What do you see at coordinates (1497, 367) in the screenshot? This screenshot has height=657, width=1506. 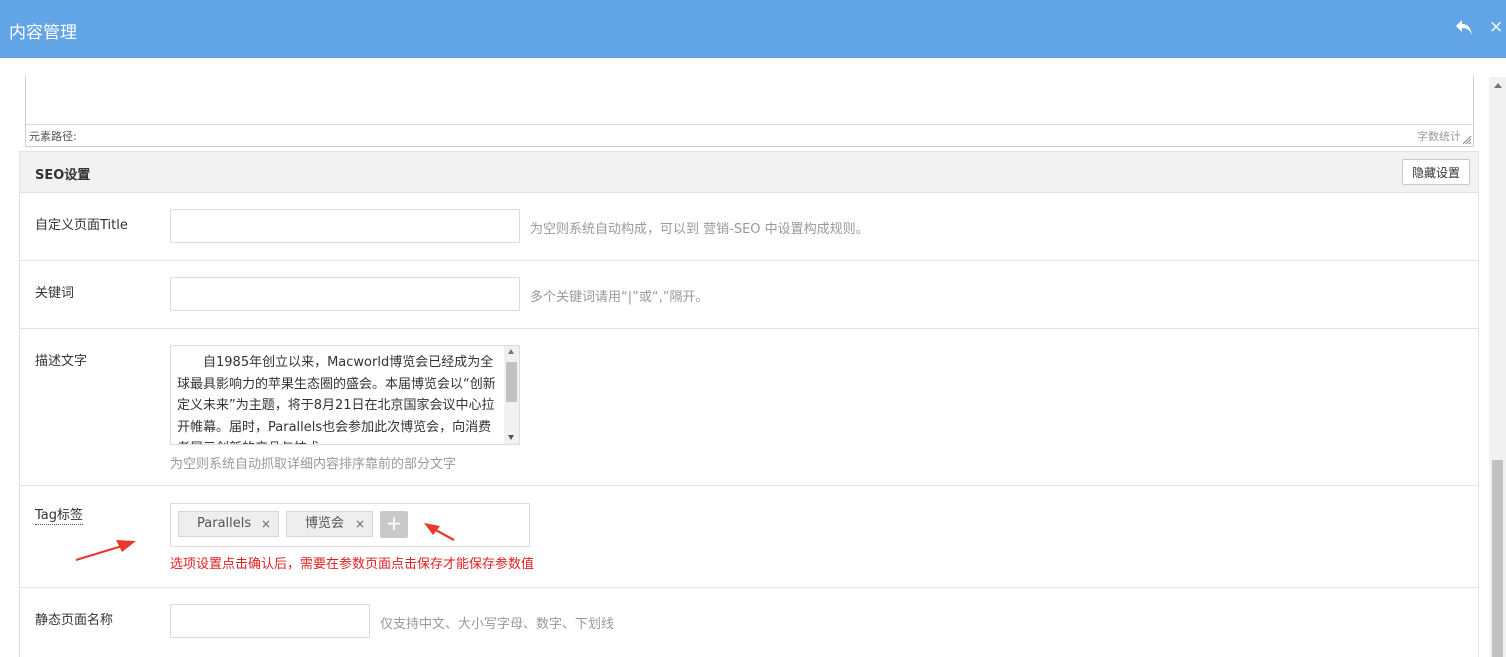 I see `page-scrollbar` at bounding box center [1497, 367].